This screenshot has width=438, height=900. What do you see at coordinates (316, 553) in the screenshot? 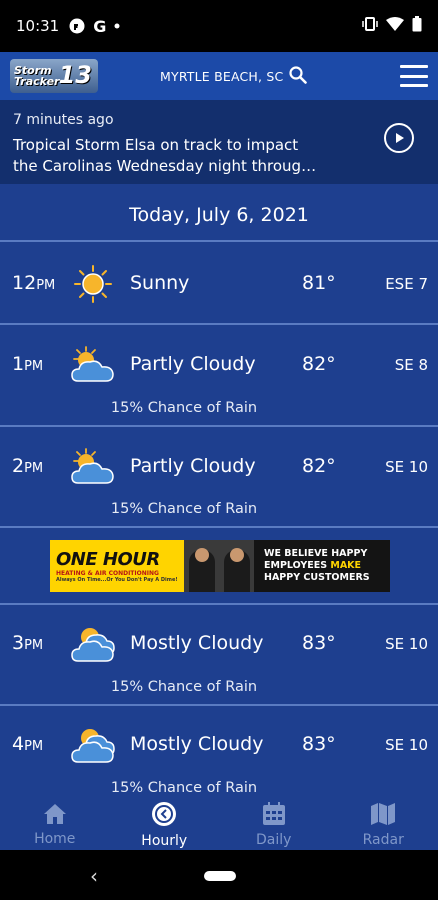
I see `ad-line1: WE BELIEVE HAPPY` at bounding box center [316, 553].